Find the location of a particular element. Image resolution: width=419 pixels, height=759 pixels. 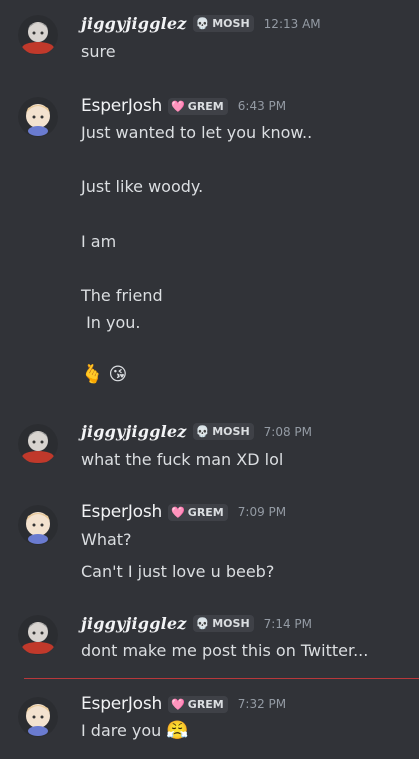

message-header: jiggyjigglez 💀 MOSH 7:14 PM is located at coordinates (196, 623).